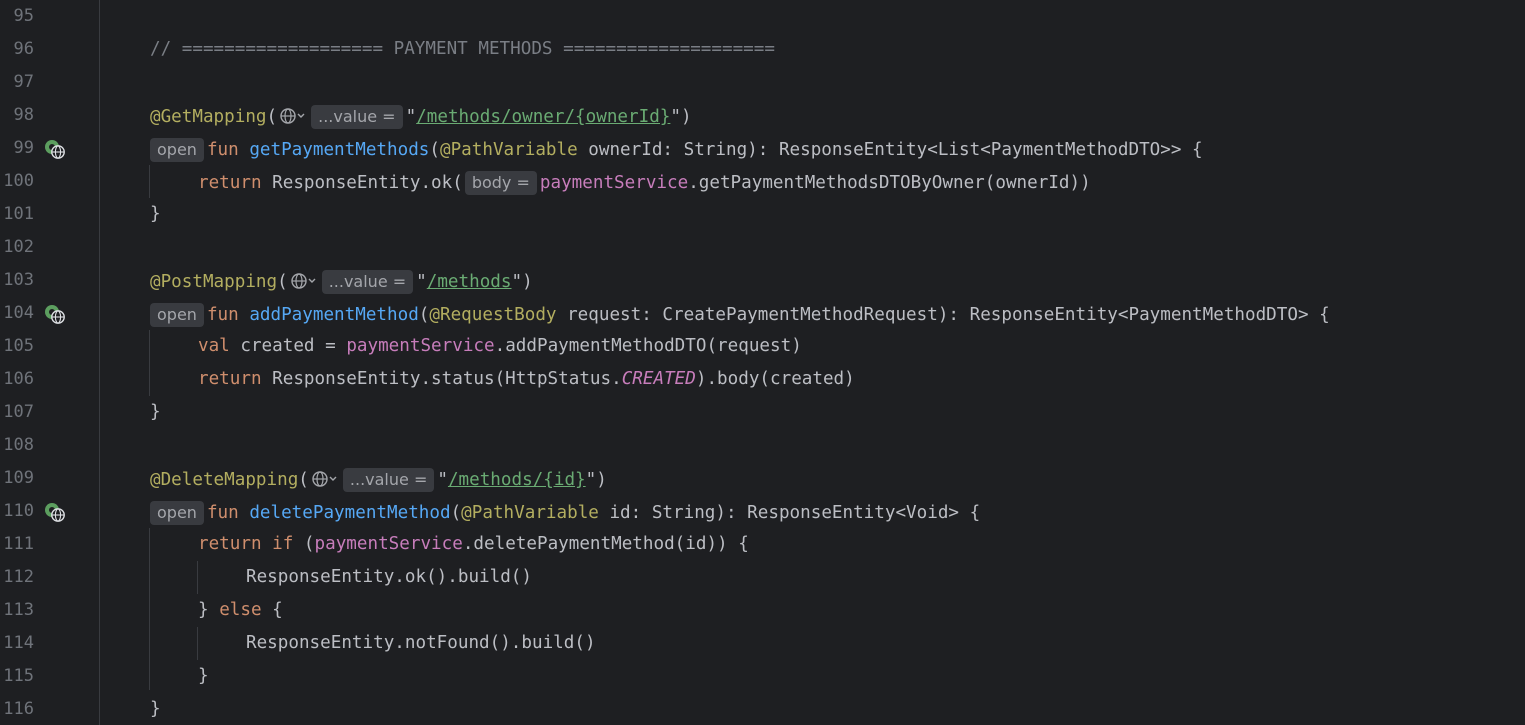  What do you see at coordinates (209, 610) in the screenshot?
I see `code-text: }` at bounding box center [209, 610].